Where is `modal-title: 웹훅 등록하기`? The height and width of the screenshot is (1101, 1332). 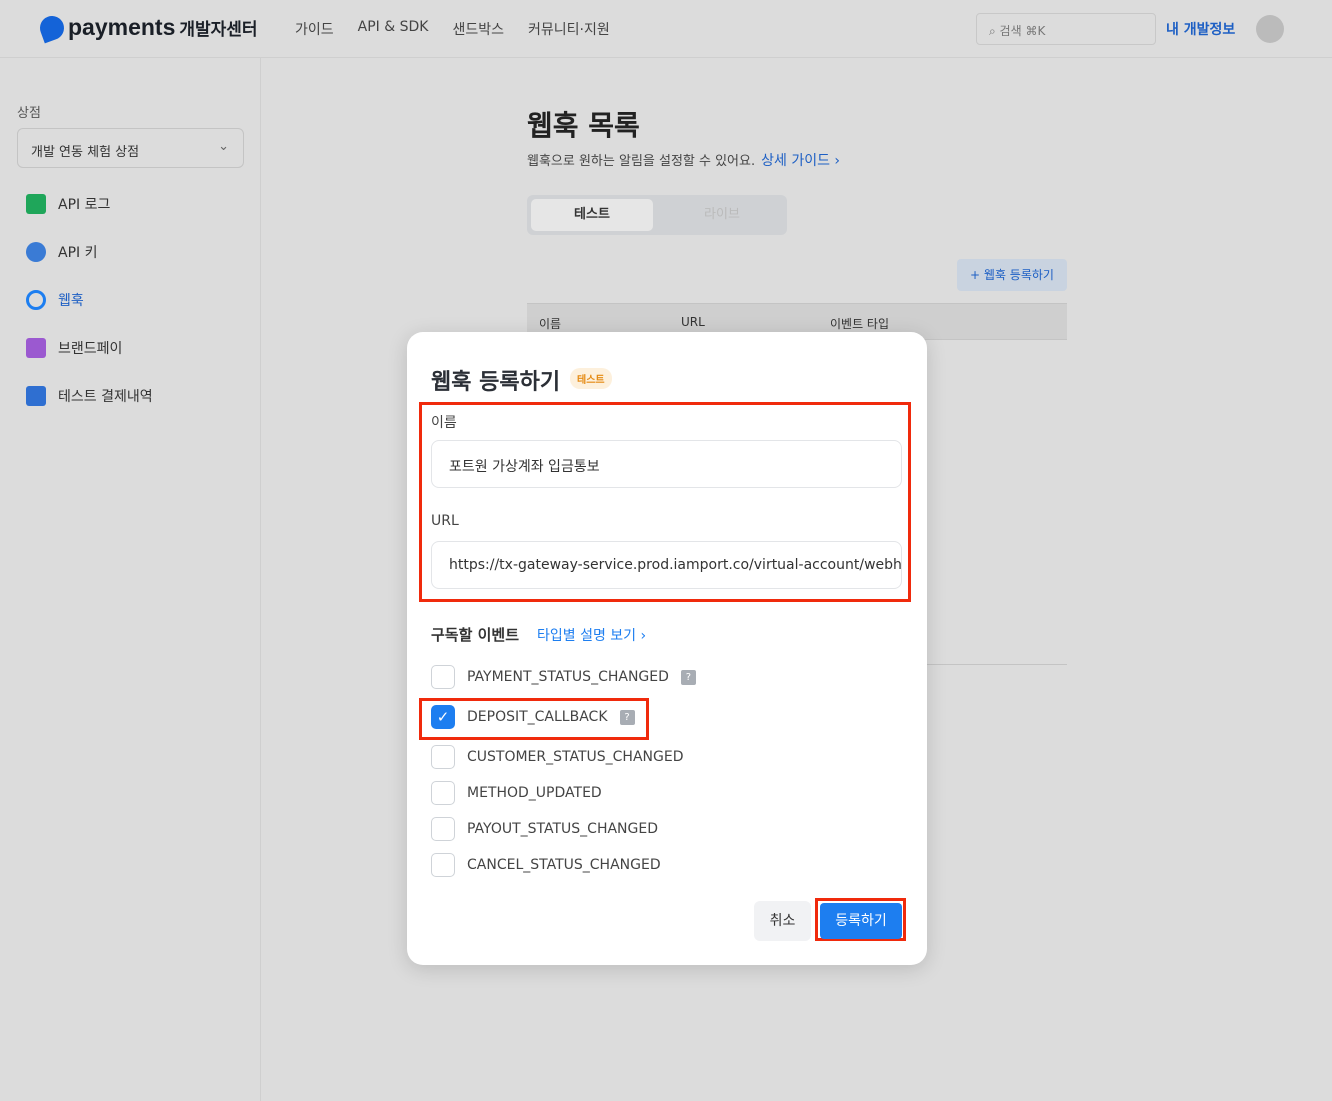 modal-title: 웹훅 등록하기 is located at coordinates (496, 382).